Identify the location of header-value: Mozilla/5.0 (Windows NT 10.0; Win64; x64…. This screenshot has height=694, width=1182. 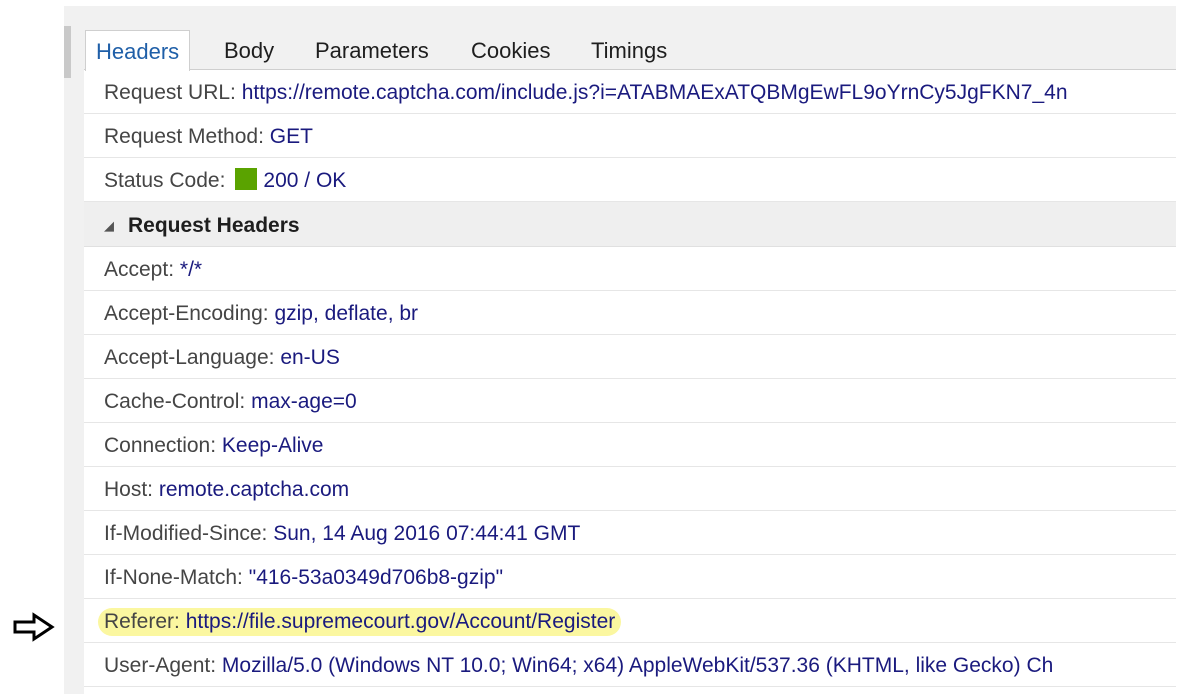
(637, 665).